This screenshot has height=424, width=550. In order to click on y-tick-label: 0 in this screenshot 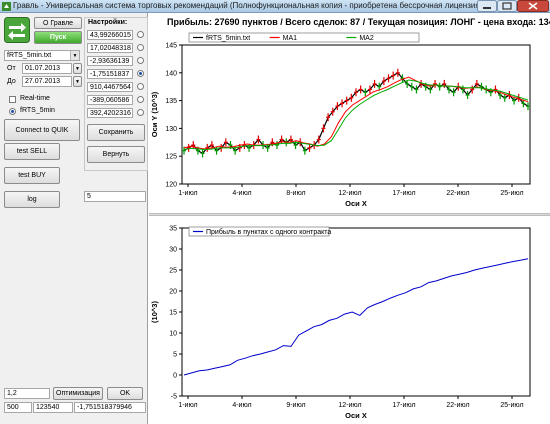, I will do `click(175, 376)`.